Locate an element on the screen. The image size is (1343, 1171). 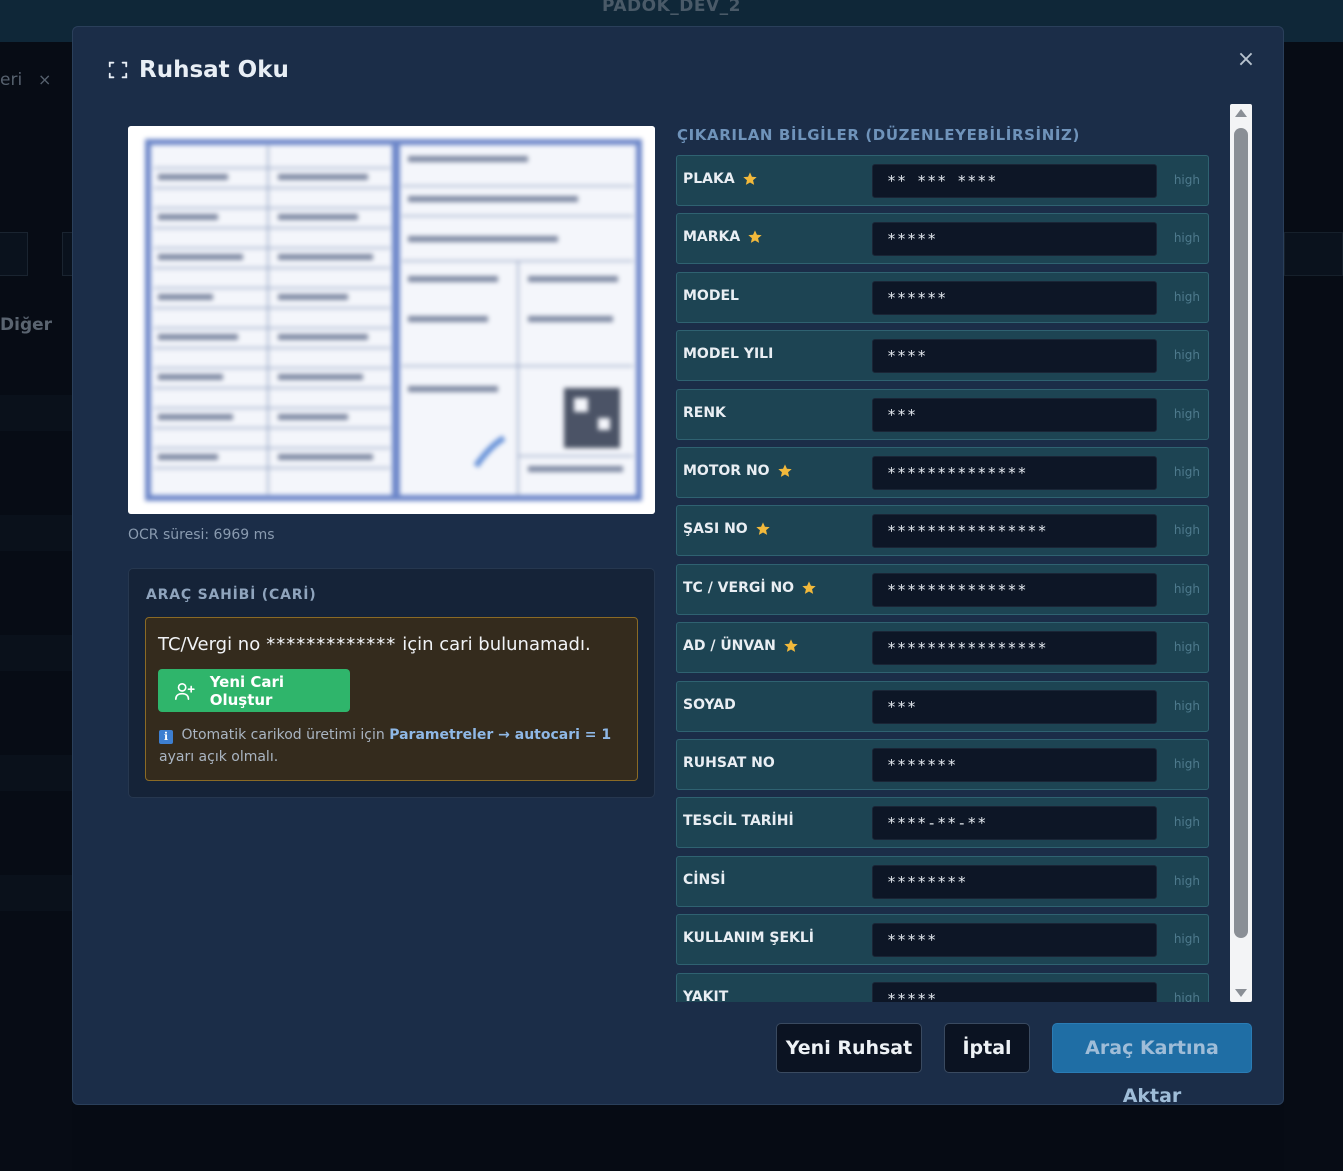
license-document-graphic is located at coordinates (391, 320).